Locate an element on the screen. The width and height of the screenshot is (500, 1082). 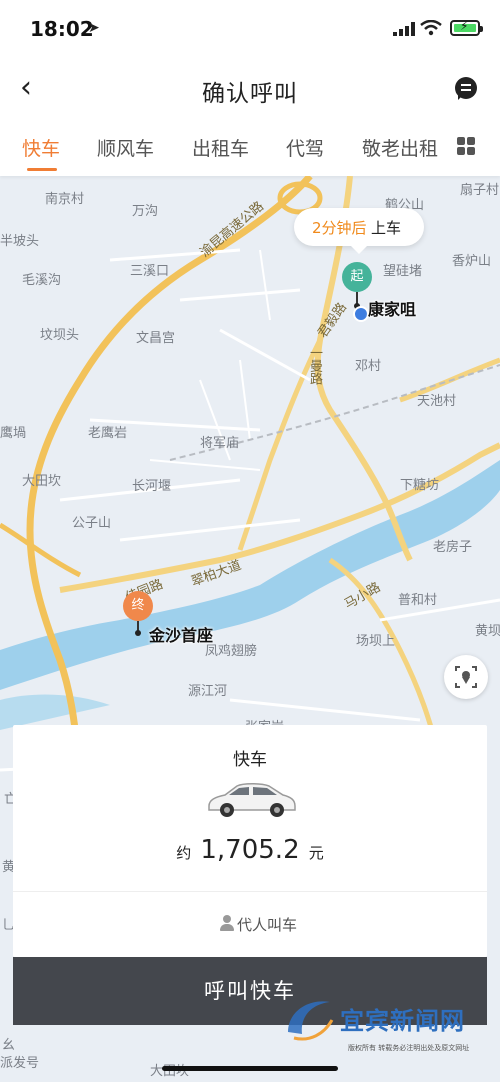
price-estimate: 约 1,705.2 元 is located at coordinates (250, 850).